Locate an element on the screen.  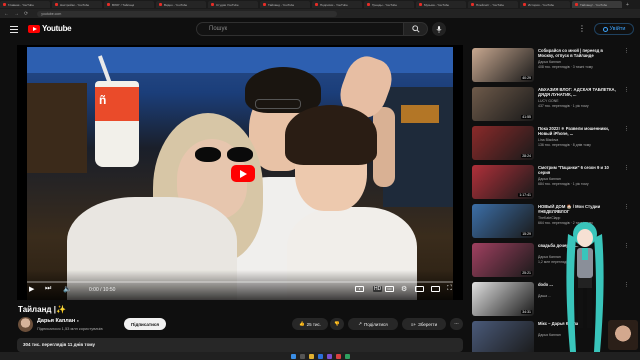
miniplayer-icon is located at coordinates (419, 289).